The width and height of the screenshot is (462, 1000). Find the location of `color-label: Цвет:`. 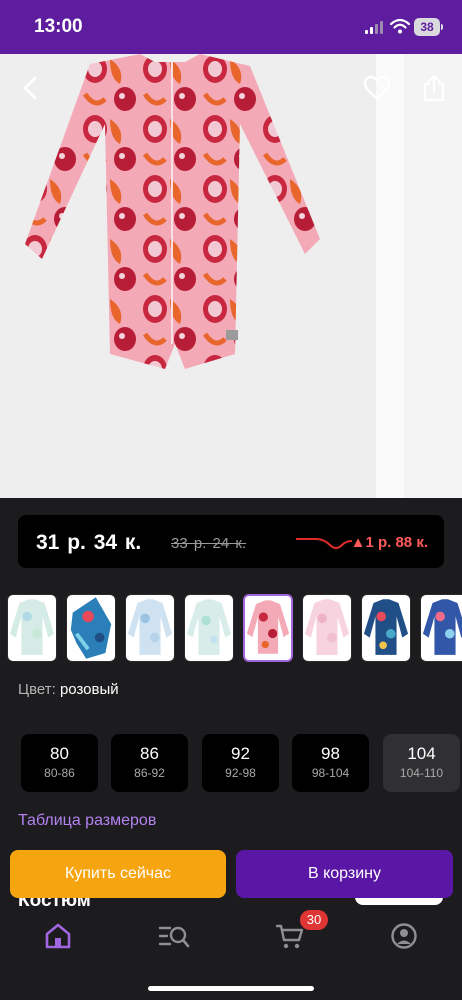

color-label: Цвет: is located at coordinates (39, 689).